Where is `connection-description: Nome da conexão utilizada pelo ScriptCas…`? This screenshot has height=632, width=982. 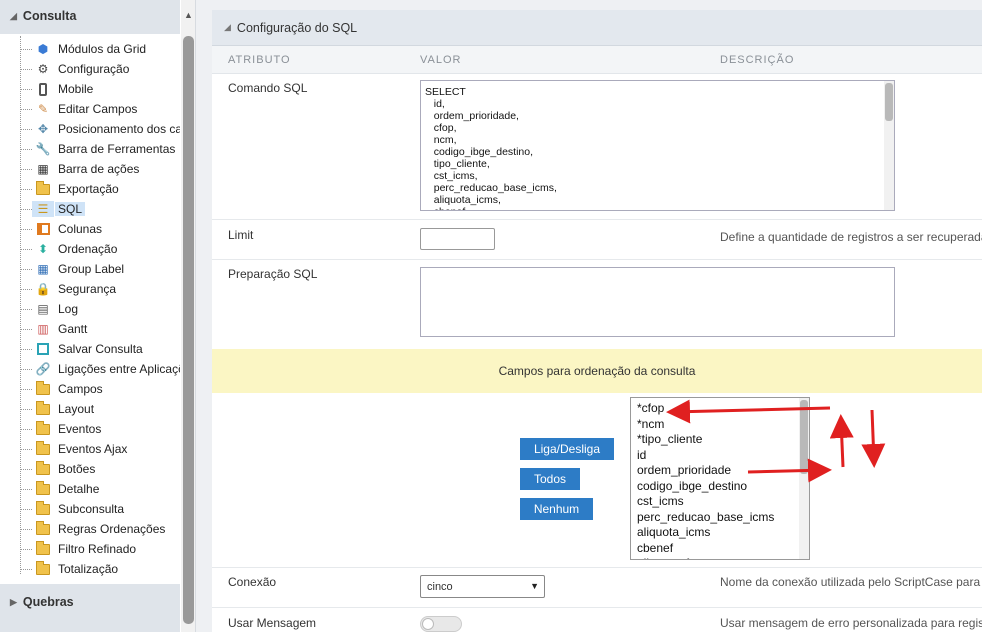
connection-description: Nome da conexão utilizada pelo ScriptCas… is located at coordinates (850, 582).